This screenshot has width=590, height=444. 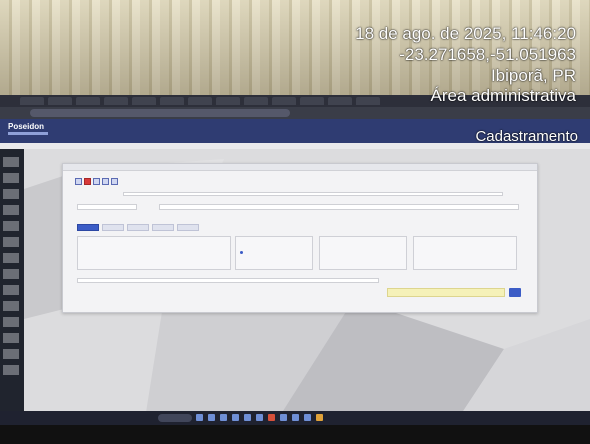 What do you see at coordinates (107, 207) in the screenshot?
I see `code-field` at bounding box center [107, 207].